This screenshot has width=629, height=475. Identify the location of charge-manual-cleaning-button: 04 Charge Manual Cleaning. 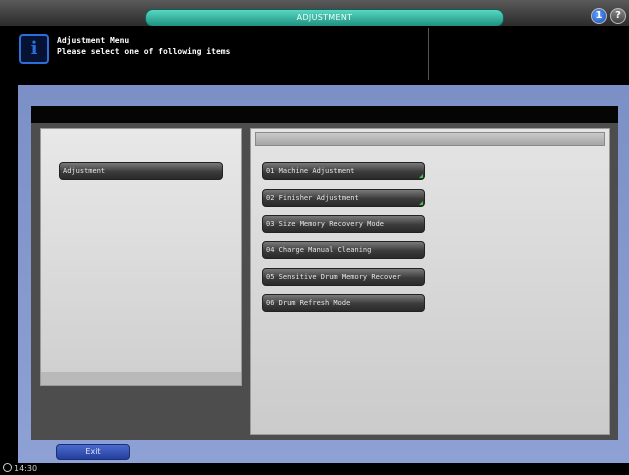
(343, 250).